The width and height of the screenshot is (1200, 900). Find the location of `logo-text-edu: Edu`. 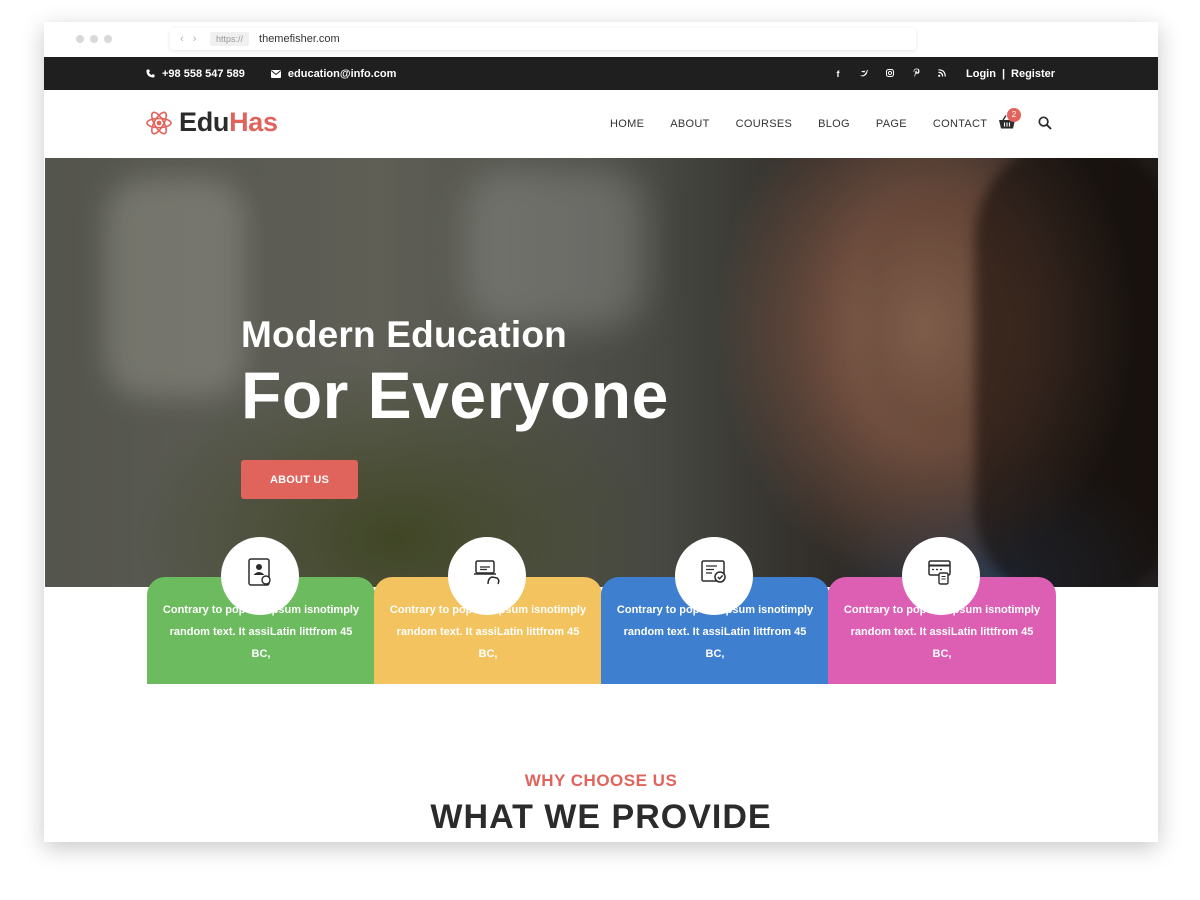

logo-text-edu: Edu is located at coordinates (204, 122).